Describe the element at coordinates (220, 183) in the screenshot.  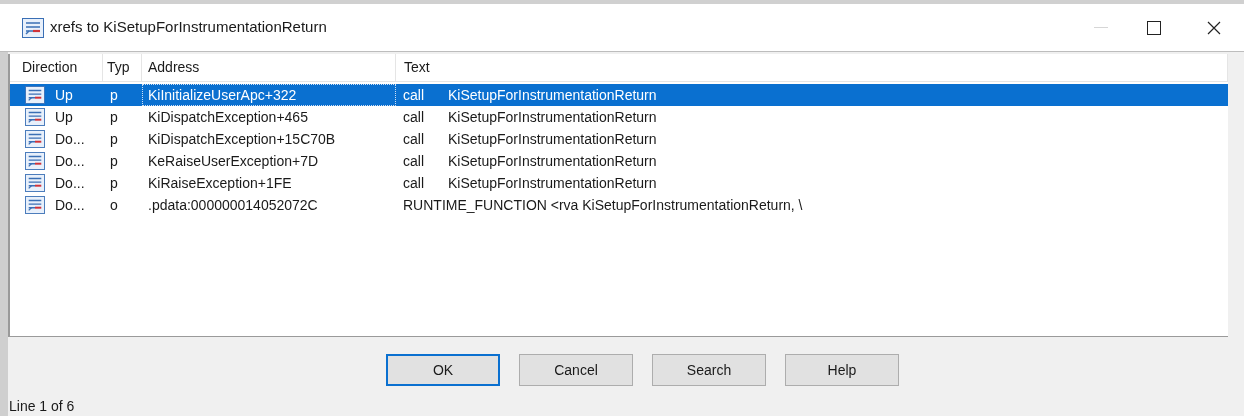
I see `table-cell-text: KiRaiseException+1FE` at that location.